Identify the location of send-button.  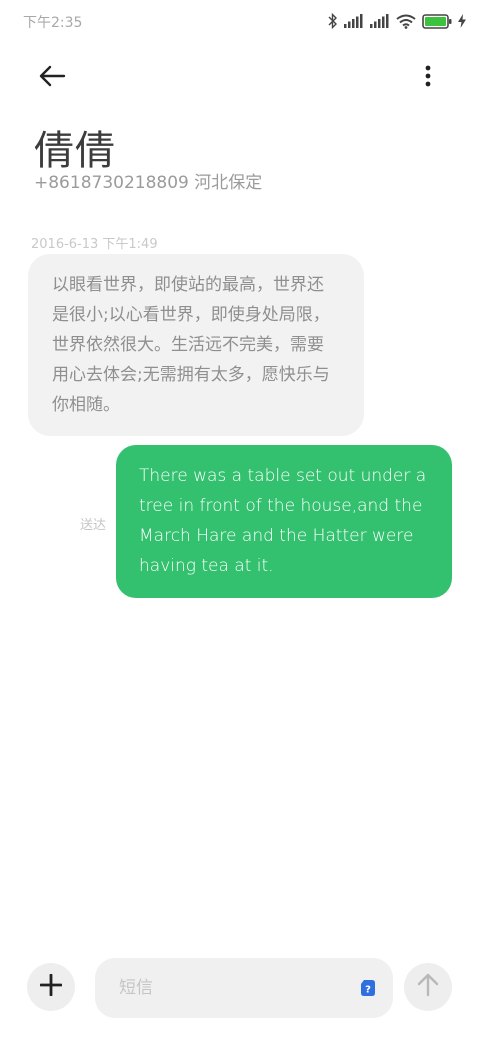
(428, 987).